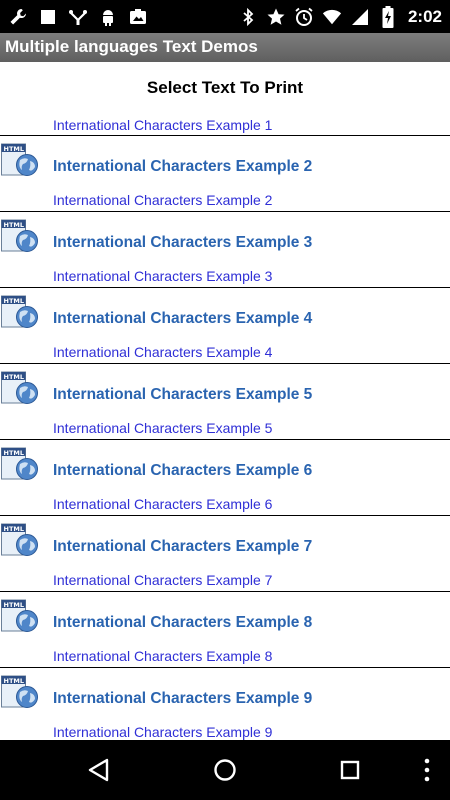  I want to click on action-bar: Multiple languages Text Demos, so click(225, 47).